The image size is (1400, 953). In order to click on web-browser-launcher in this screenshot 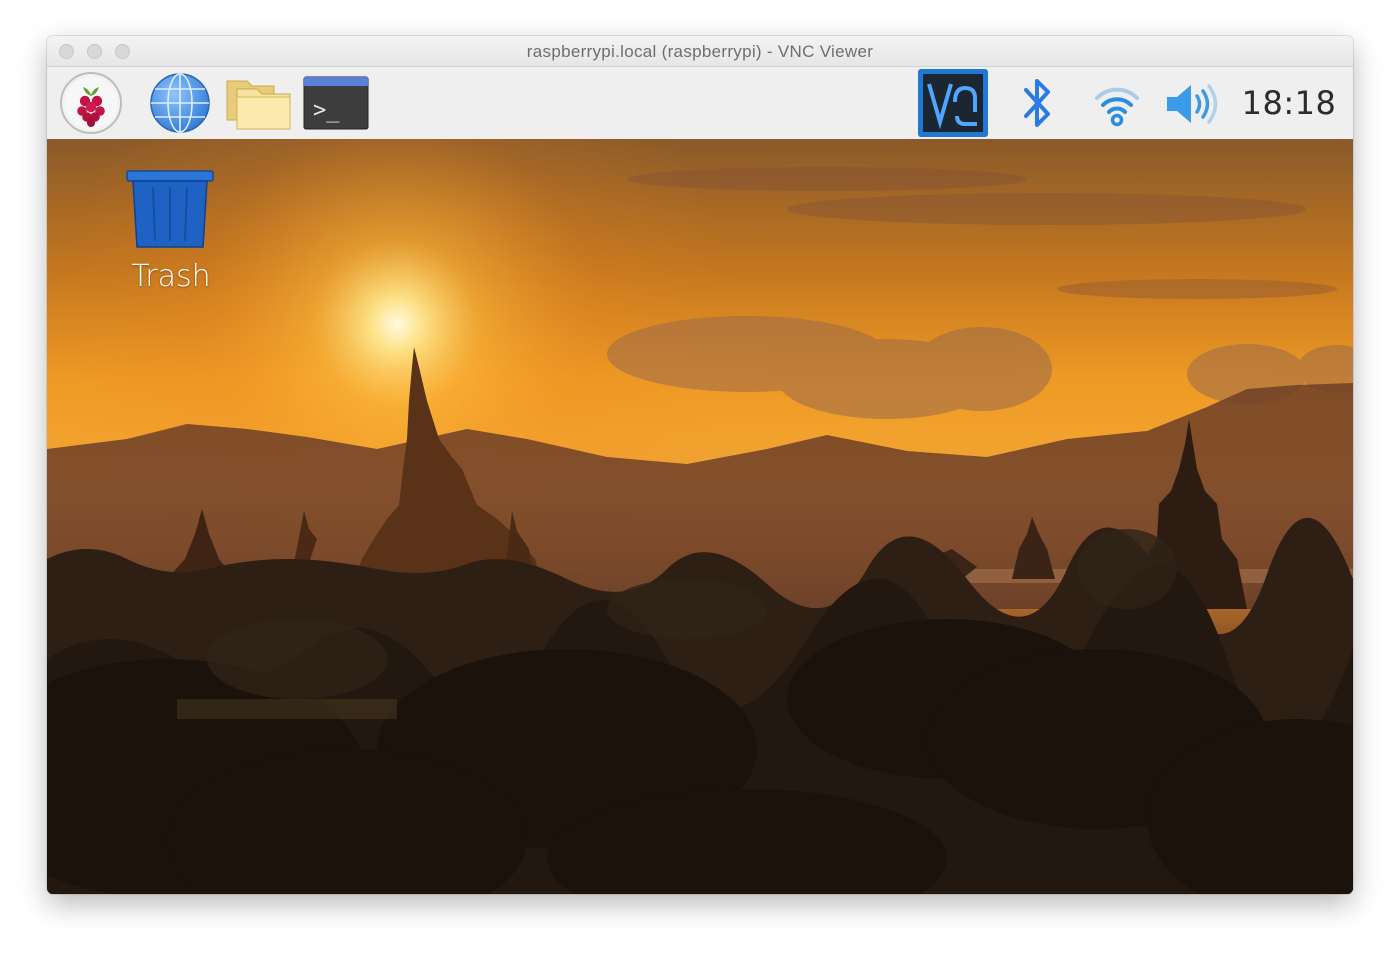, I will do `click(180, 103)`.